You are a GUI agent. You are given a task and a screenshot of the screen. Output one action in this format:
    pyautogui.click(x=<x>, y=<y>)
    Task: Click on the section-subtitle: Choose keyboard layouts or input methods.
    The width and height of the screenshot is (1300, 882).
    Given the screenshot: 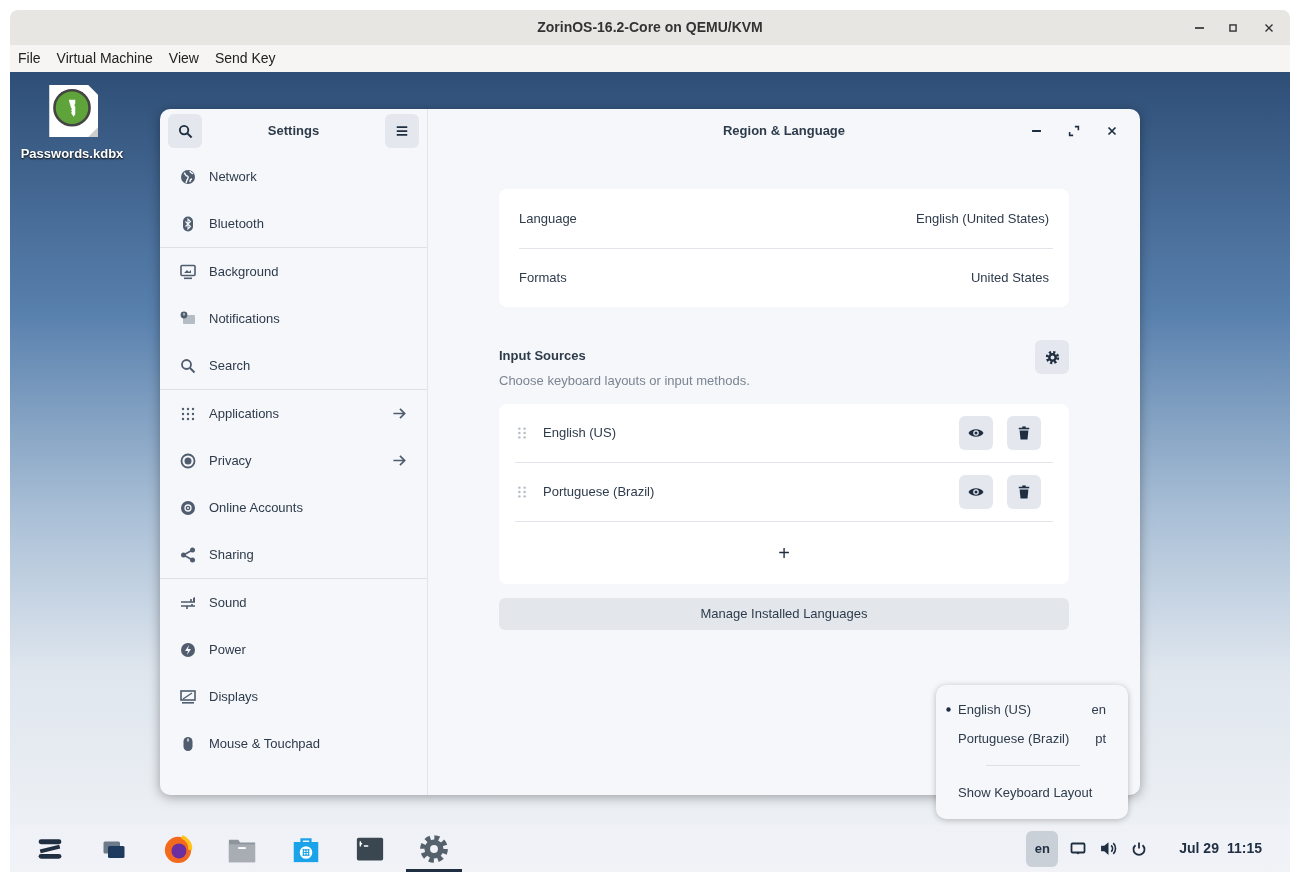 What is the action you would take?
    pyautogui.click(x=624, y=380)
    